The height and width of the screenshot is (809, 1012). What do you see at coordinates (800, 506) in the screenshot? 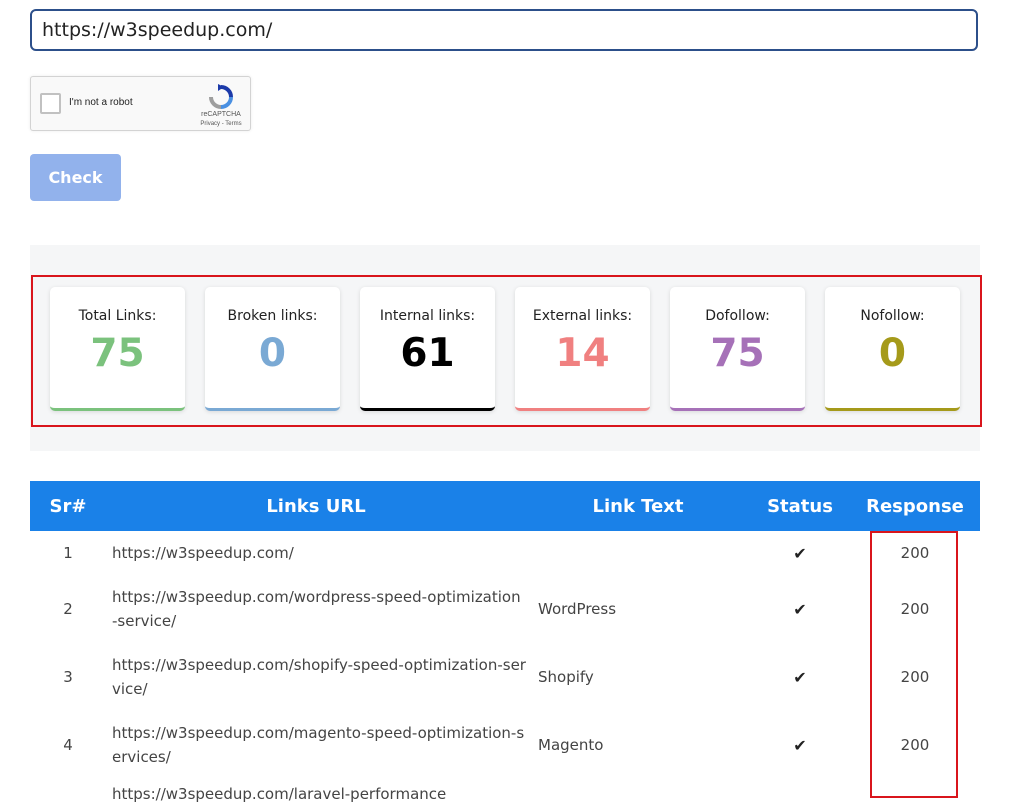
I see `column-header-status: Status` at bounding box center [800, 506].